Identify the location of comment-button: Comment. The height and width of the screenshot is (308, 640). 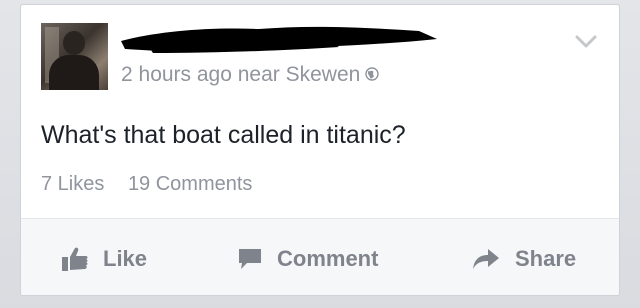
(308, 257).